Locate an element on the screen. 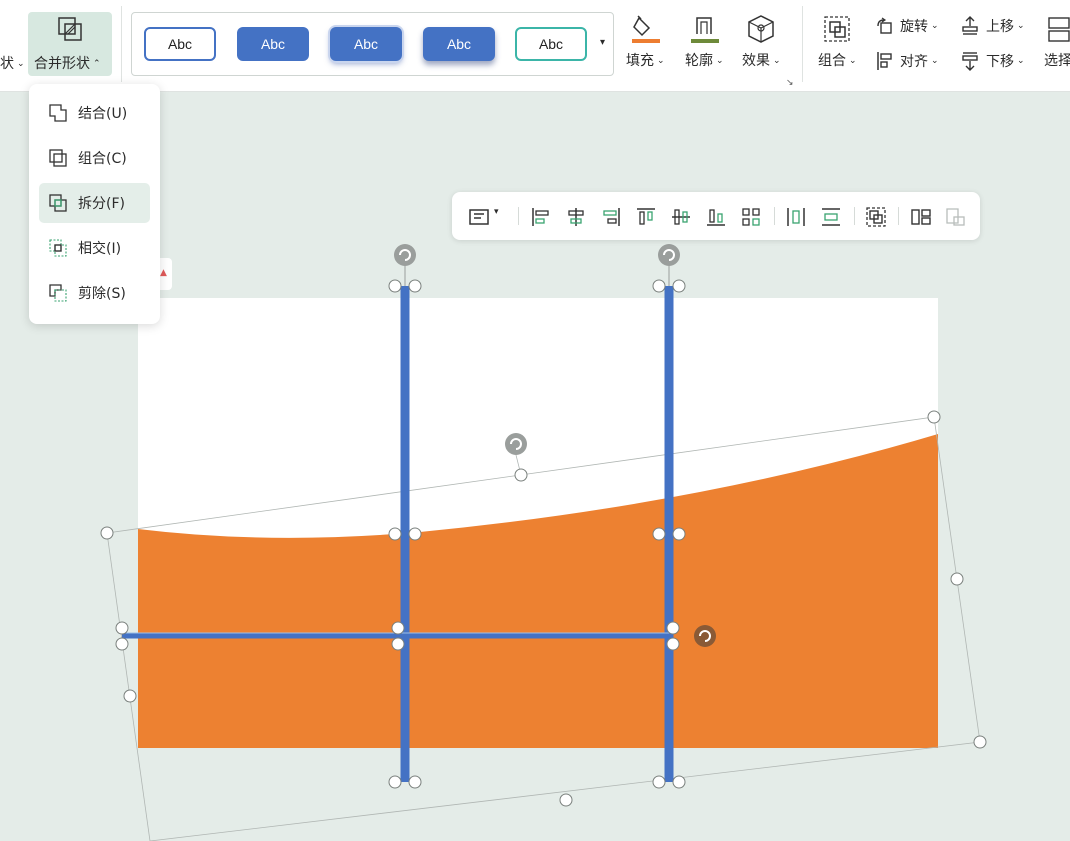  distribute-grid-icon is located at coordinates (751, 217).